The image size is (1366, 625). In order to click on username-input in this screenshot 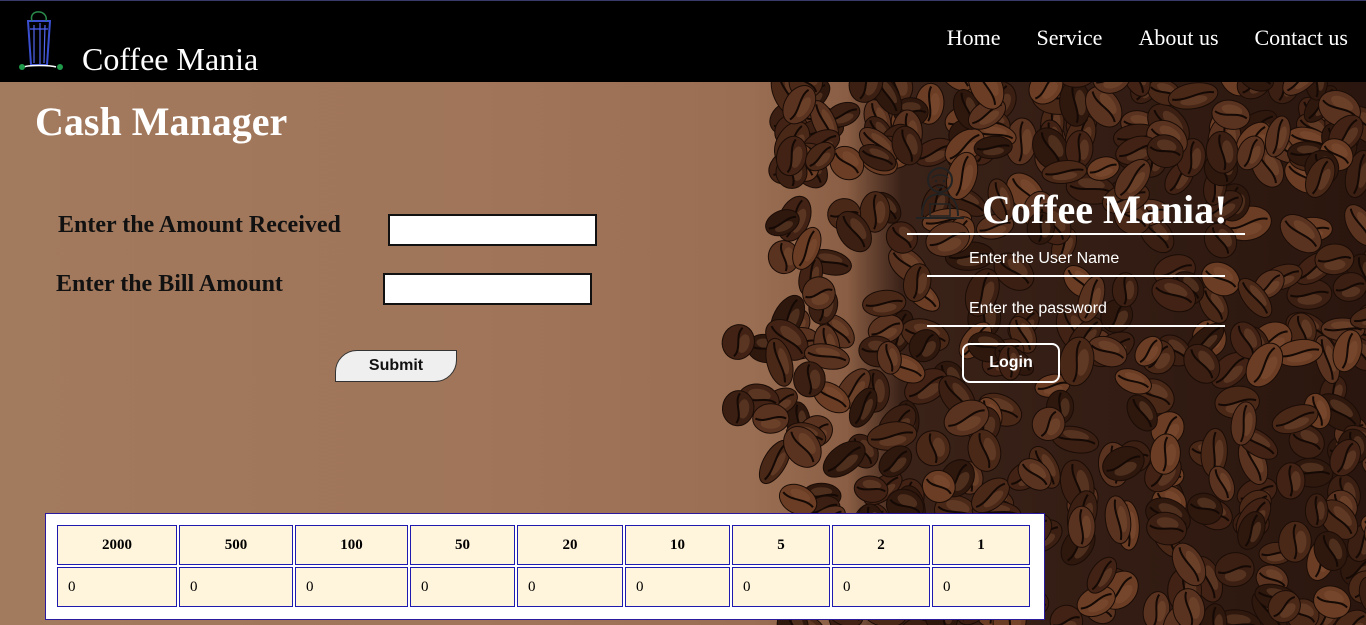, I will do `click(1076, 260)`.